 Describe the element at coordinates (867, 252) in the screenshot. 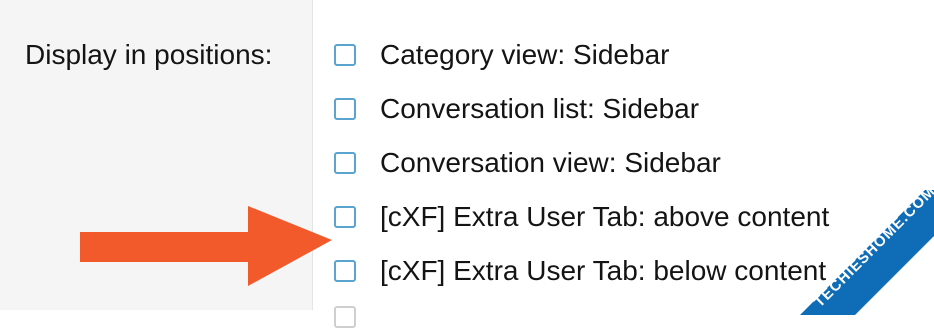

I see `watermark-svg: TECHIESHOME.COM` at that location.